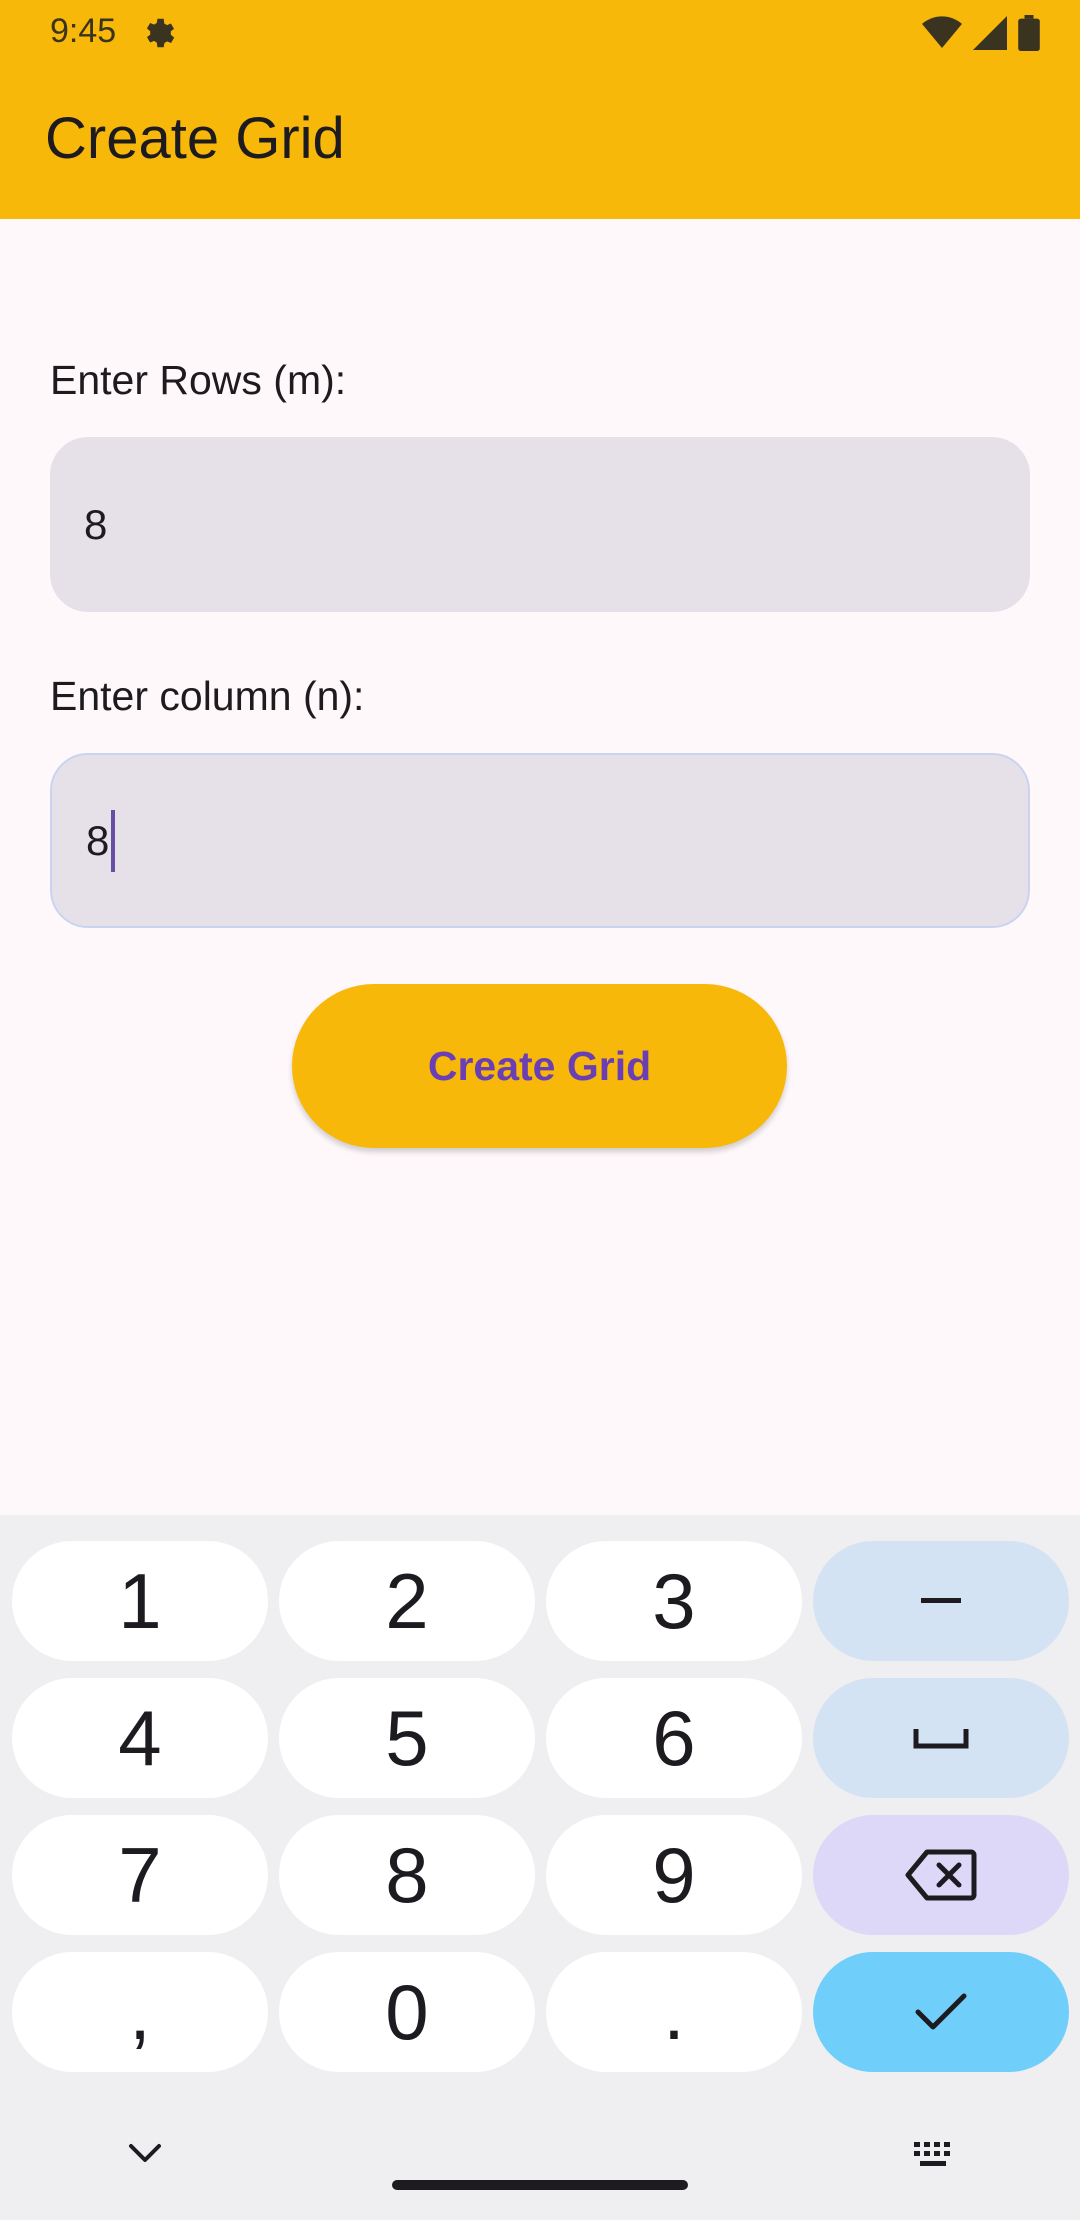 The height and width of the screenshot is (2220, 1080). What do you see at coordinates (540, 2185) in the screenshot?
I see `gesture-nav-handle` at bounding box center [540, 2185].